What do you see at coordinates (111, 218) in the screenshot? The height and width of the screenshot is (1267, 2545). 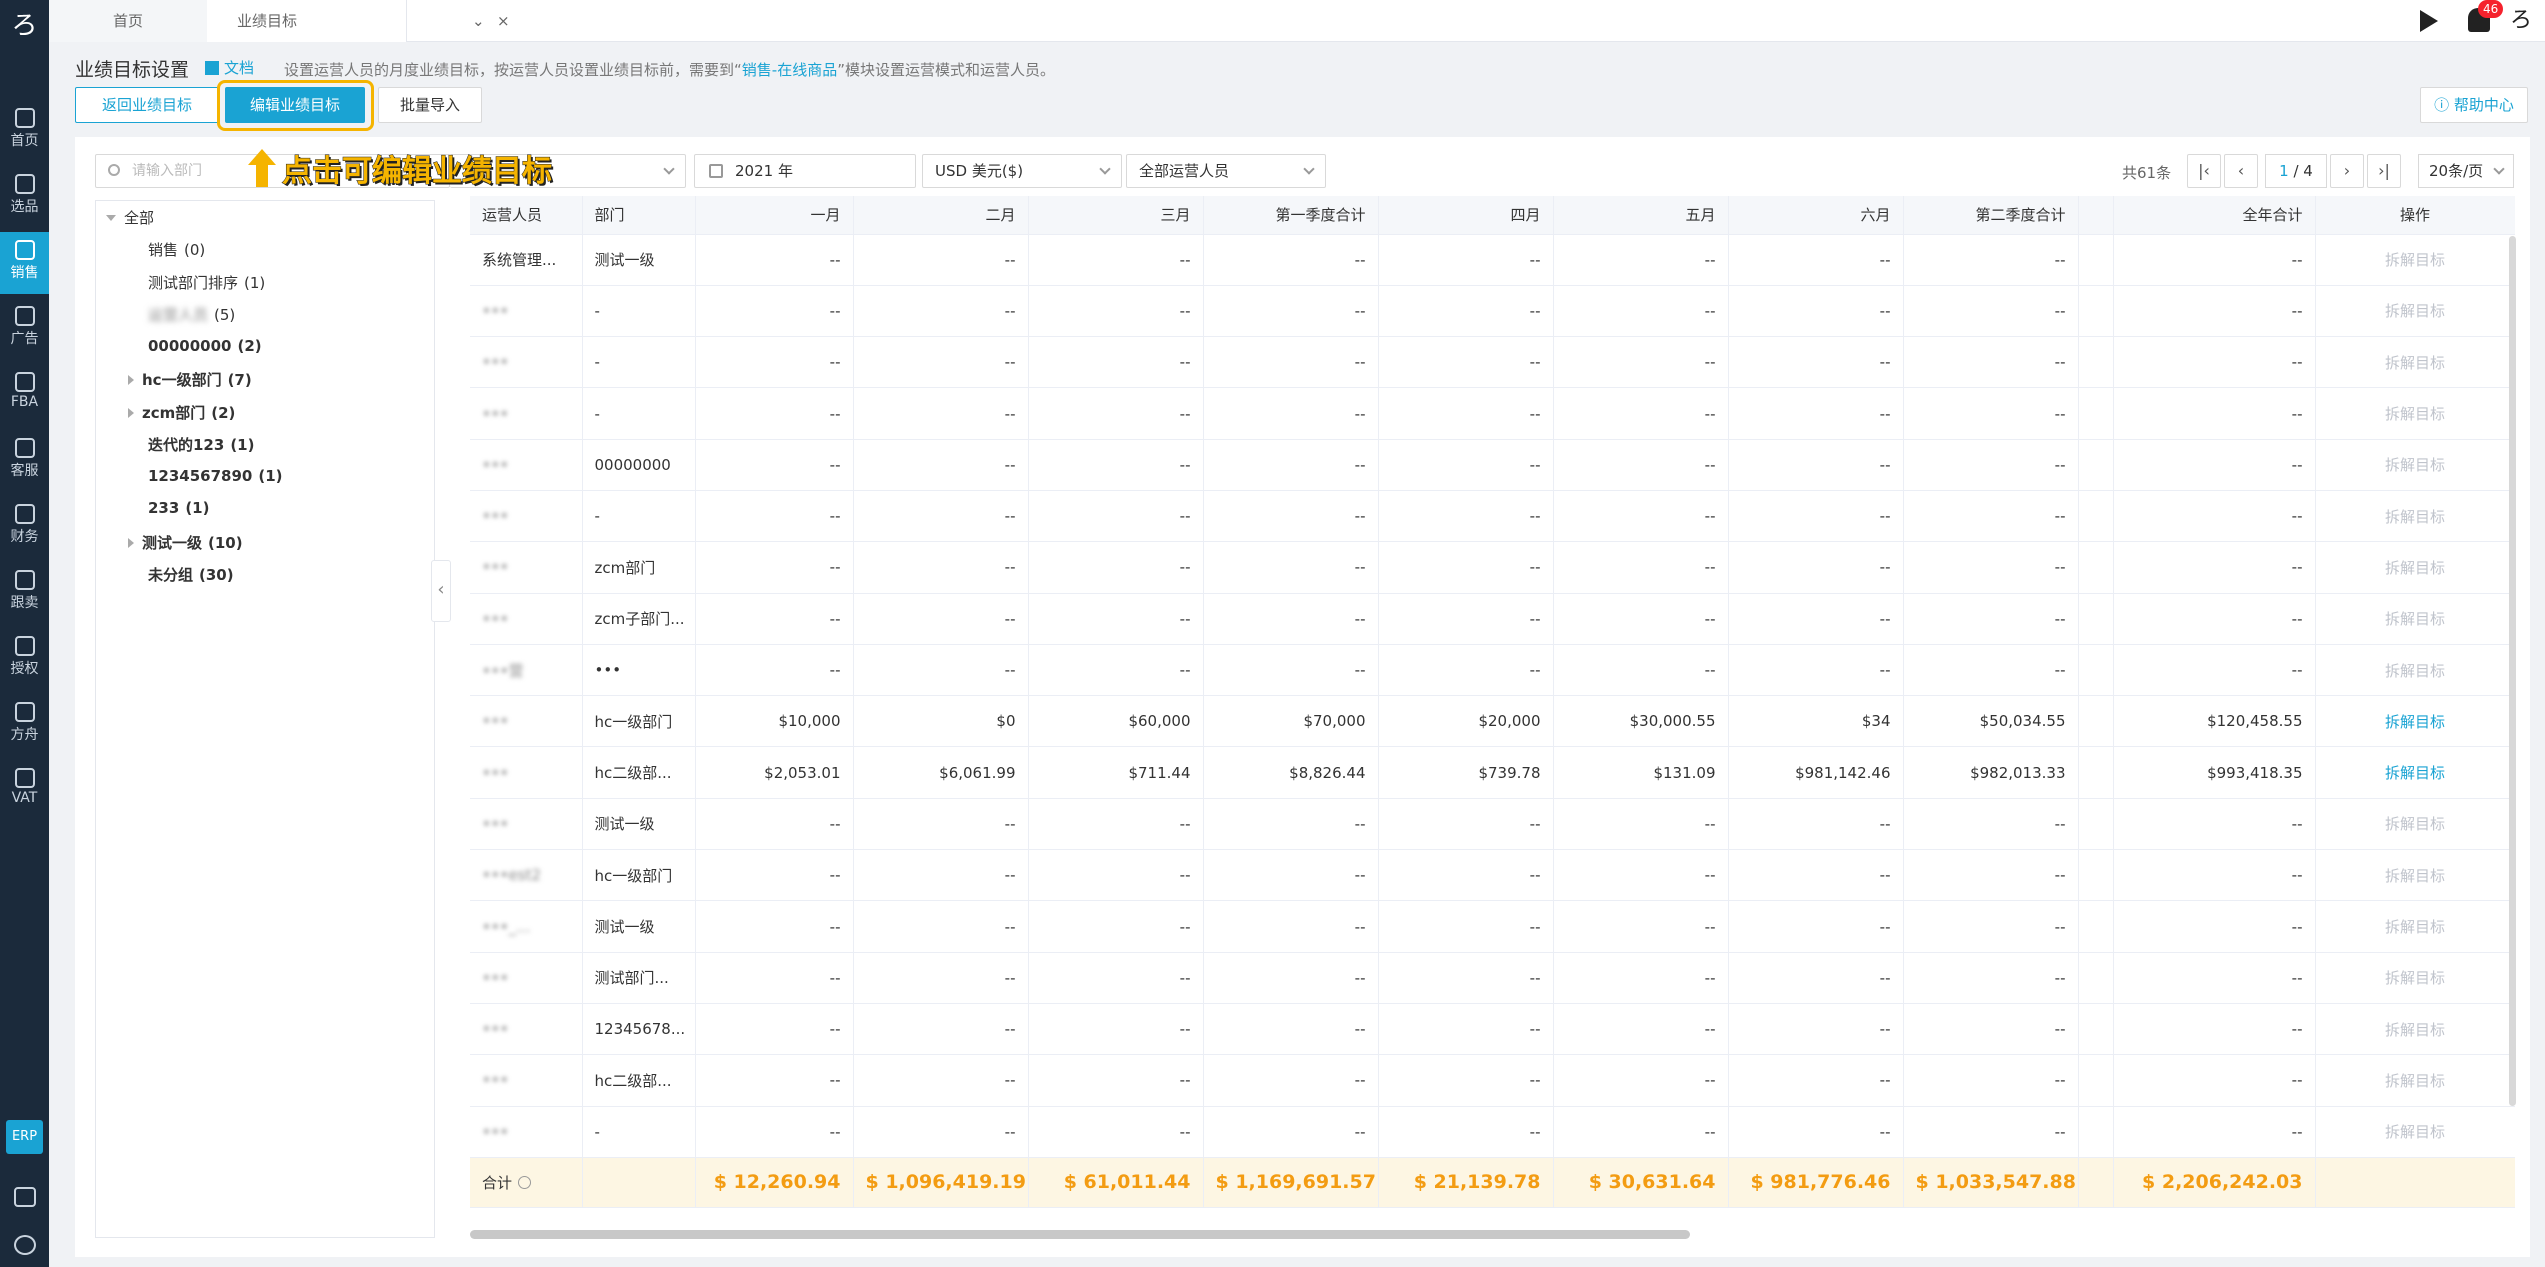 I see `caret-down-icon` at bounding box center [111, 218].